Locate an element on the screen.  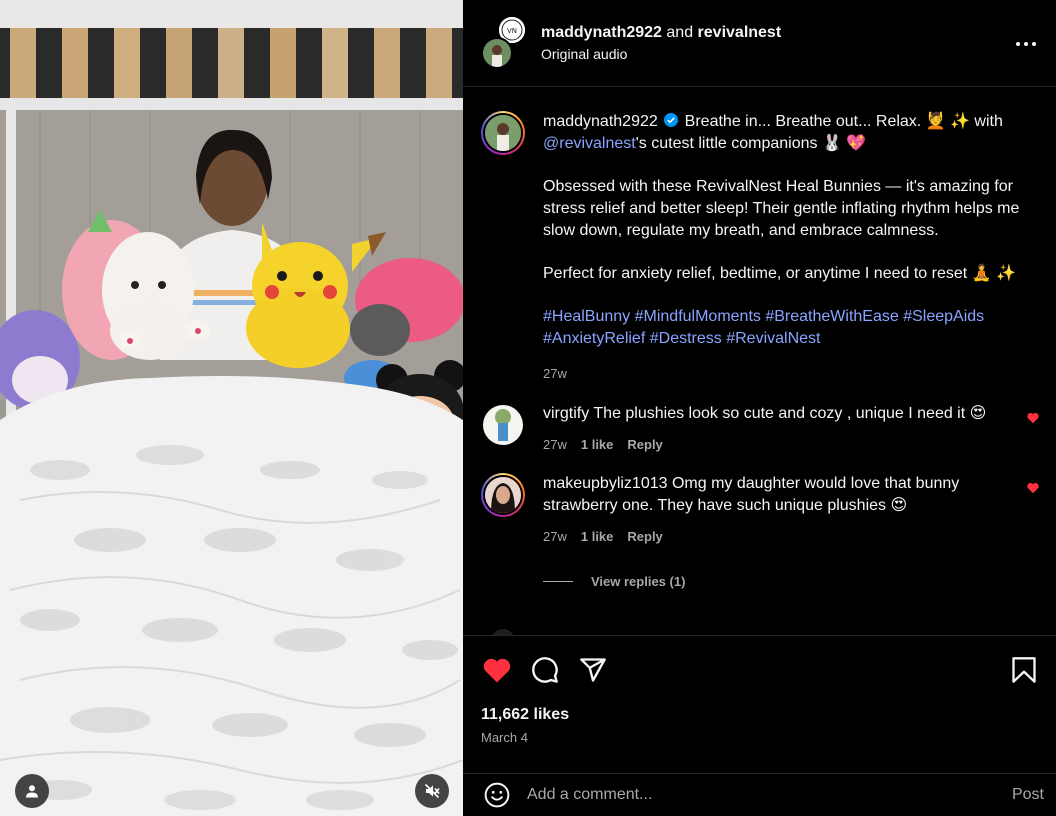
hashtag: #MindfulMoments is located at coordinates (698, 316).